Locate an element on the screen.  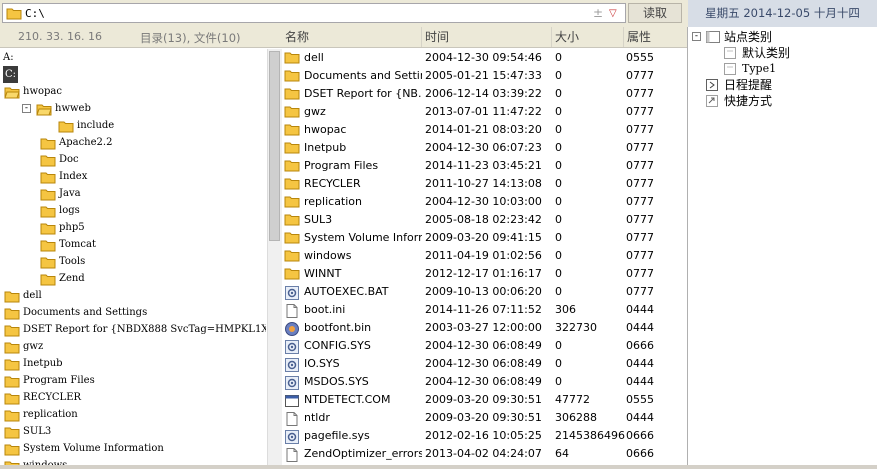
com-file-icon is located at coordinates (292, 400).